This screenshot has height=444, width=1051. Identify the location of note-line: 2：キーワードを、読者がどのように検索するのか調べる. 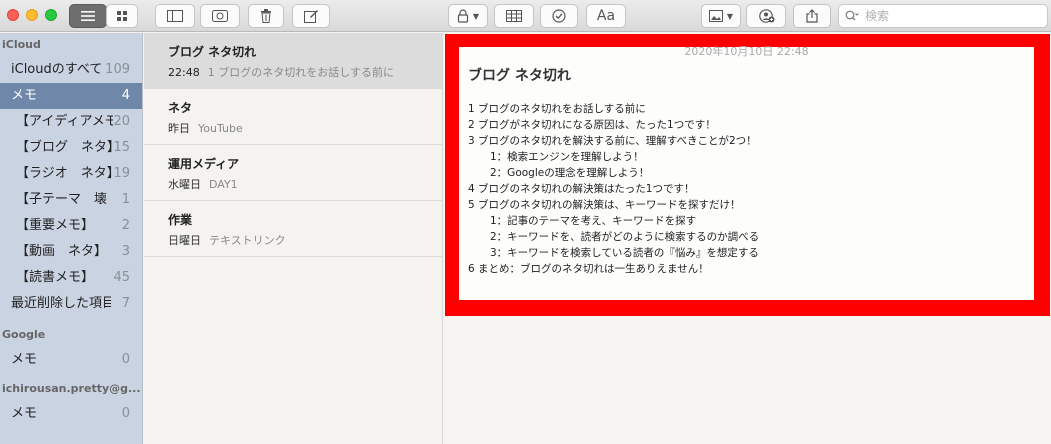
(625, 237).